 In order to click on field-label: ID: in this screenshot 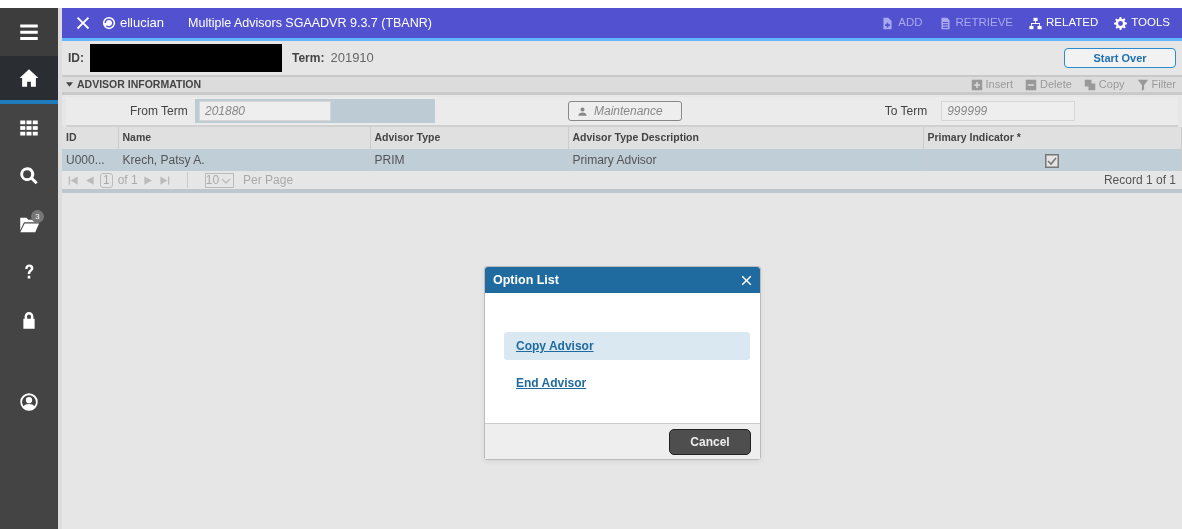, I will do `click(76, 58)`.